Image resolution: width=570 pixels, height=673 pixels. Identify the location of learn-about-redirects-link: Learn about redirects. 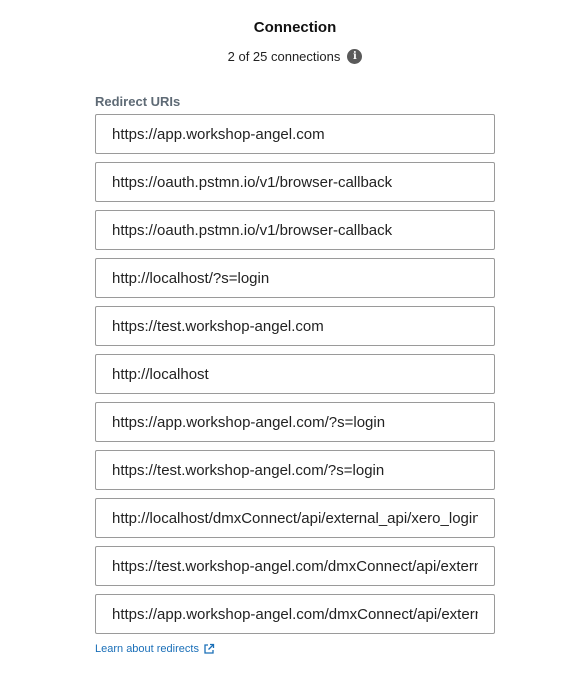
(155, 649).